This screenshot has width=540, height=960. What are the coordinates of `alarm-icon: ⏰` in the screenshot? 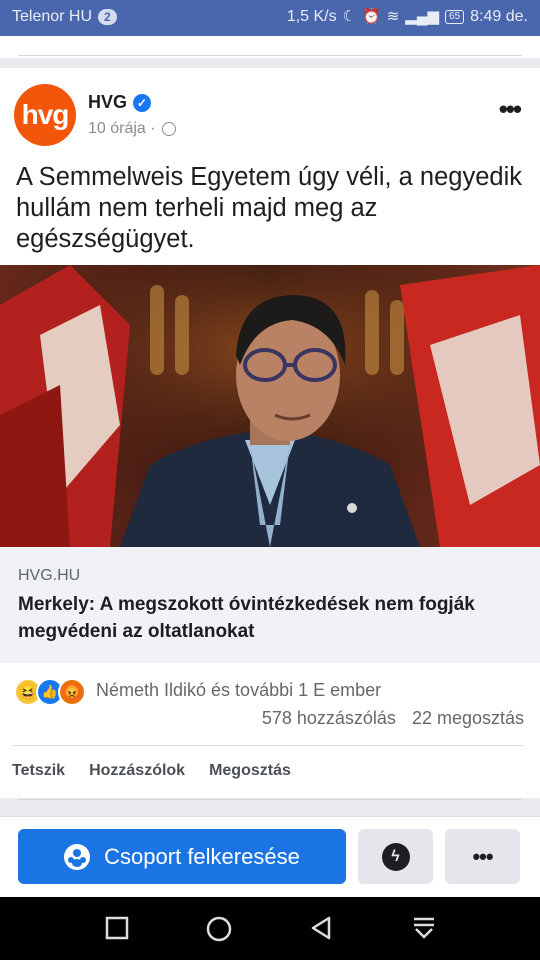 It's located at (371, 16).